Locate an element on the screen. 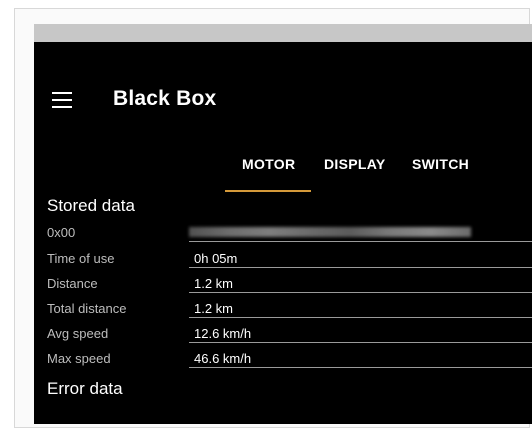 Image resolution: width=532 pixels, height=432 pixels. row-value: 46.6 km/h is located at coordinates (223, 358).